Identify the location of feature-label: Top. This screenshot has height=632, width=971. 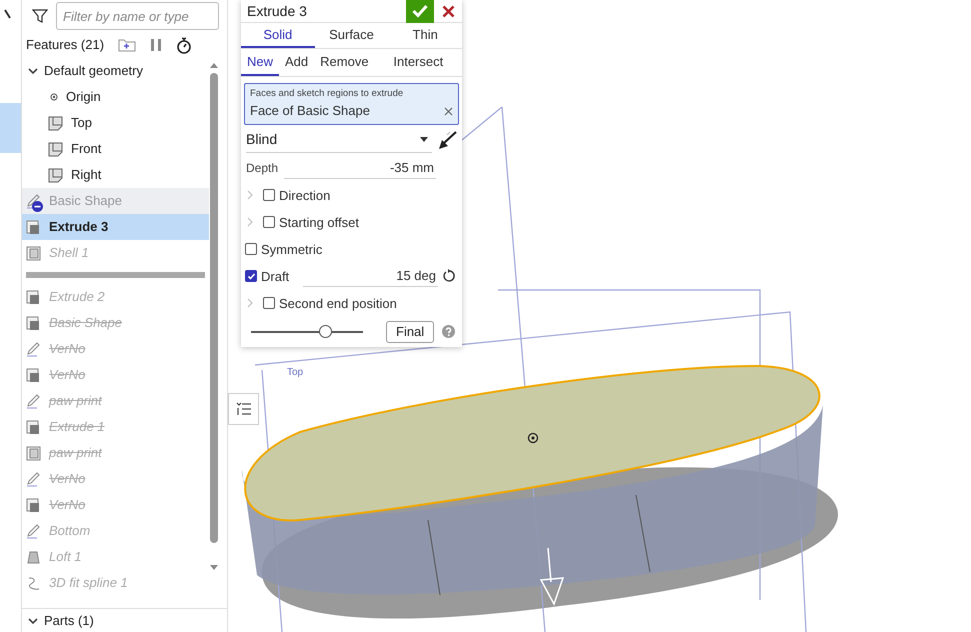
(81, 123).